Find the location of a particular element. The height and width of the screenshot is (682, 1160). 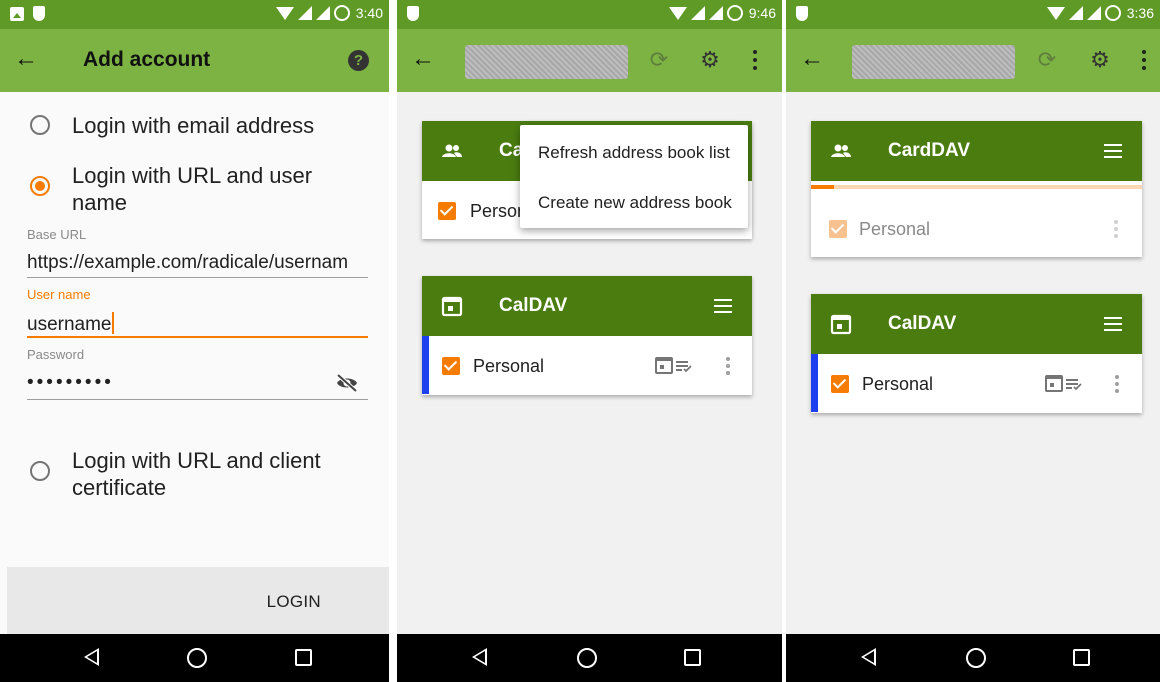

password-underline is located at coordinates (197, 399).